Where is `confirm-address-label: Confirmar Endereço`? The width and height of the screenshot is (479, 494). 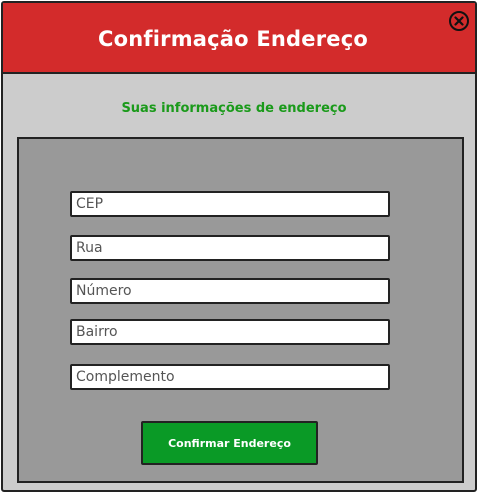
confirm-address-label: Confirmar Endereço is located at coordinates (229, 443).